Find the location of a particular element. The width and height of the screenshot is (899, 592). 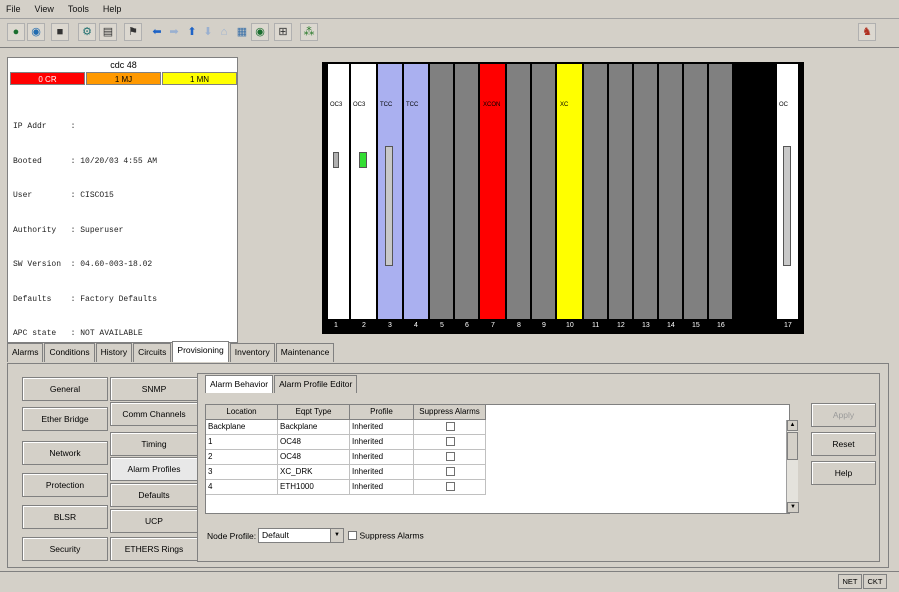

suppress-alarms-checkbox is located at coordinates (352, 536).